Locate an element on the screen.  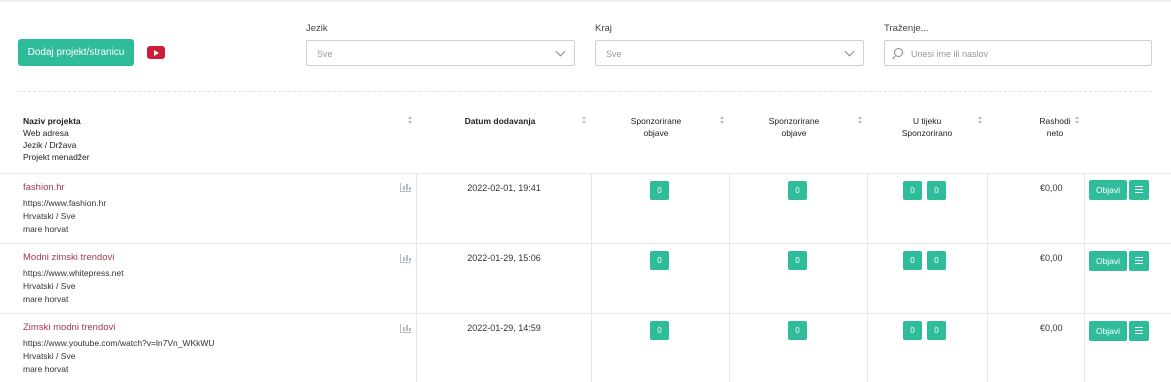
header-date-label: Datum dodavanja is located at coordinates (500, 121).